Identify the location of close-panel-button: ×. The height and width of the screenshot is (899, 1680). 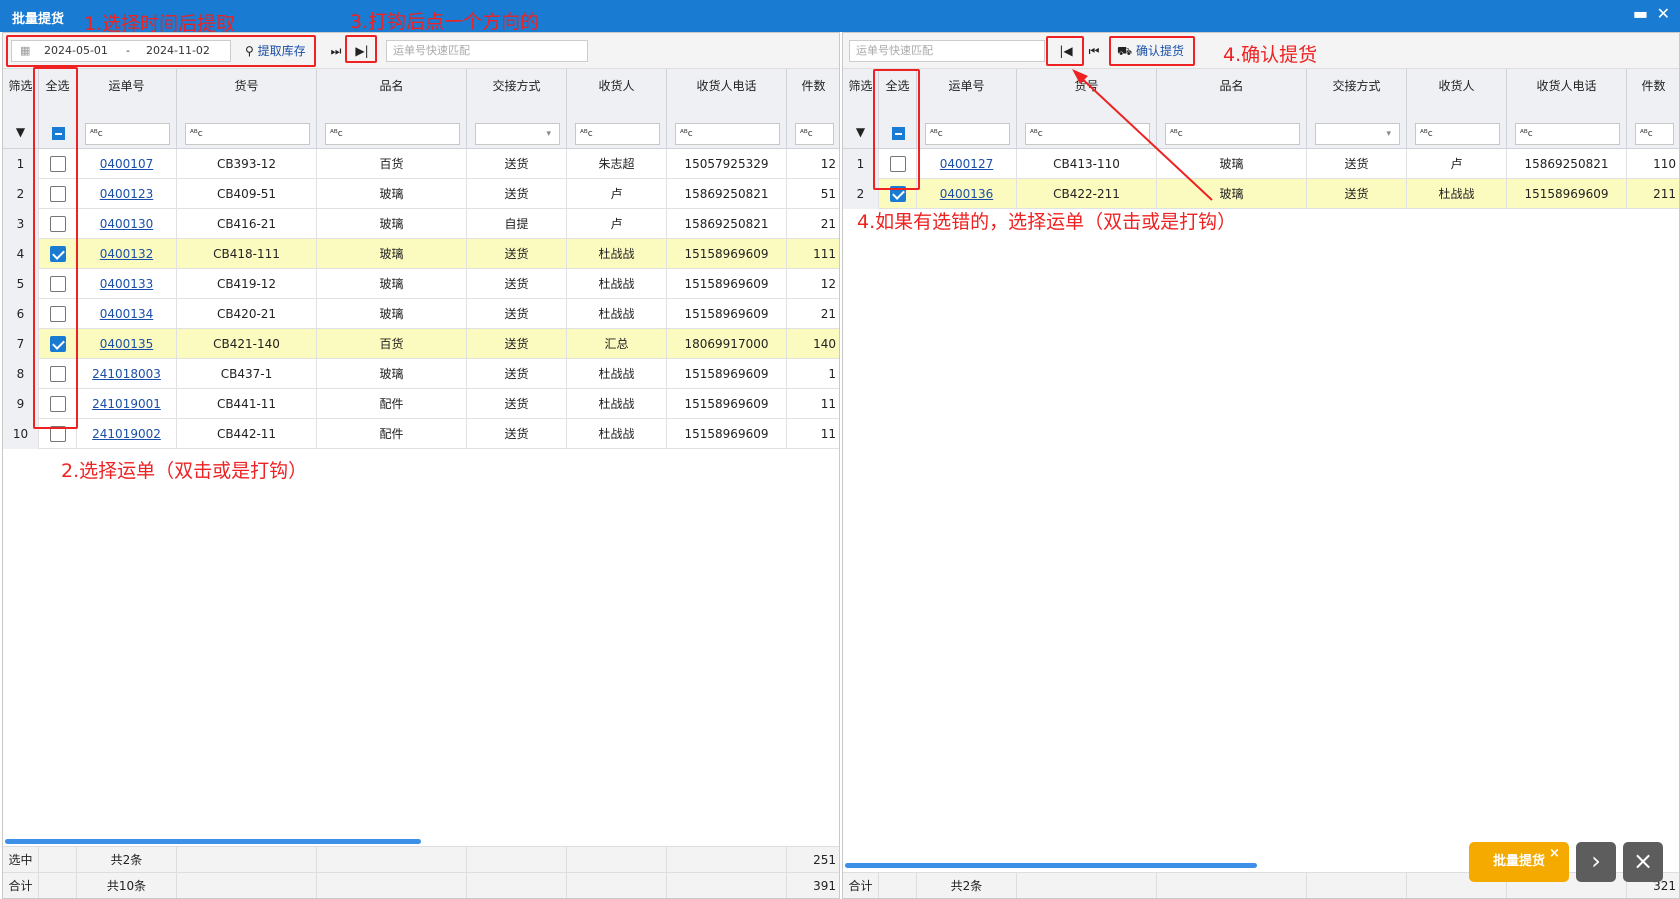
(1643, 862).